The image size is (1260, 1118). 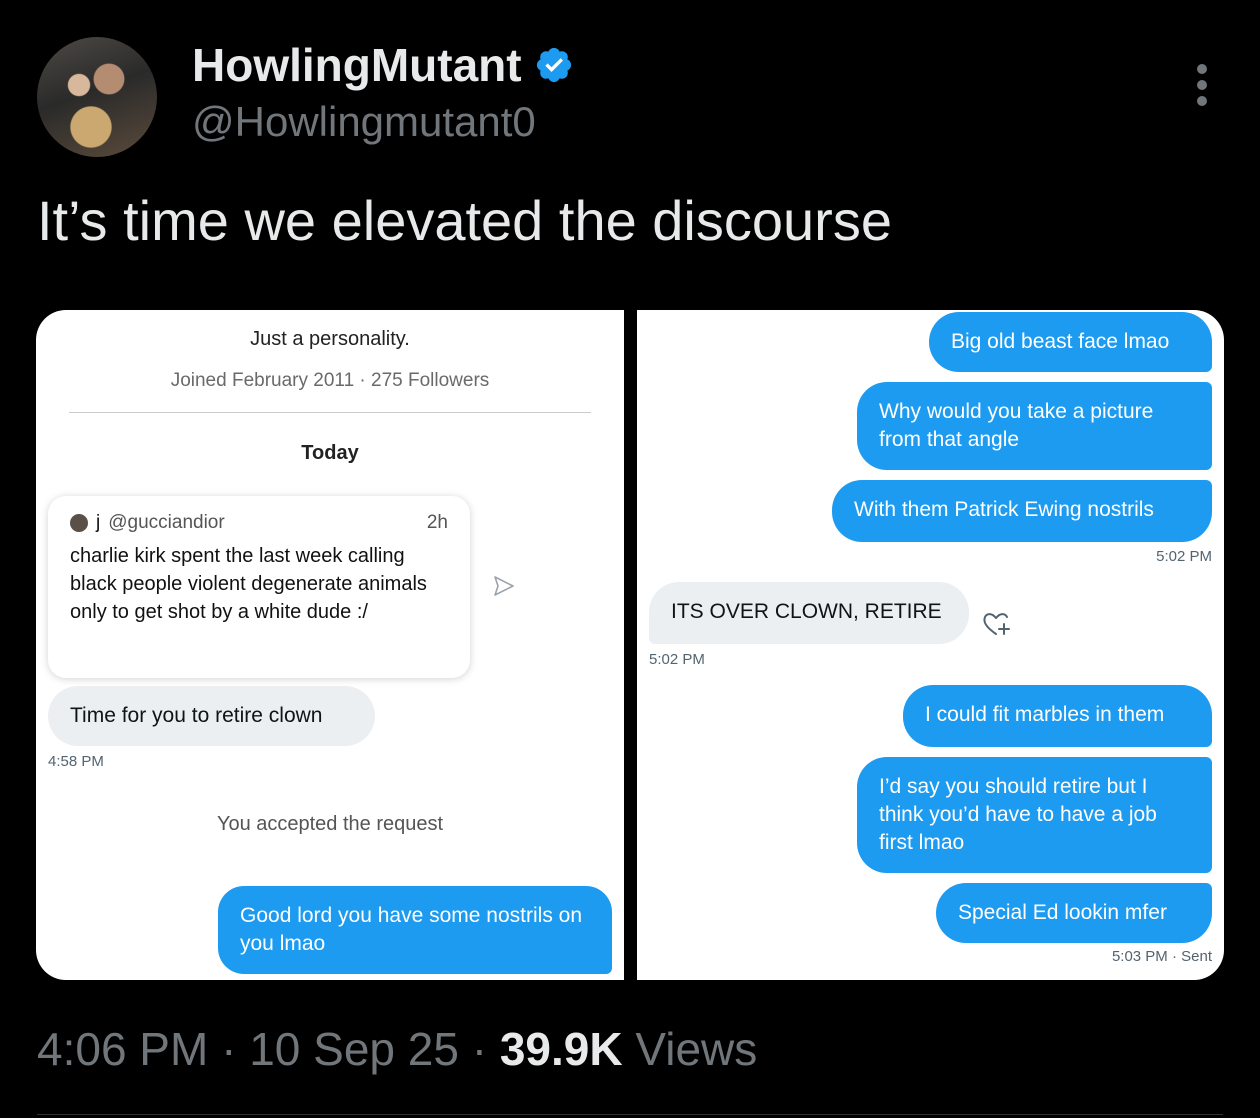 I want to click on shared-post-handle: @gucciandior, so click(x=166, y=522).